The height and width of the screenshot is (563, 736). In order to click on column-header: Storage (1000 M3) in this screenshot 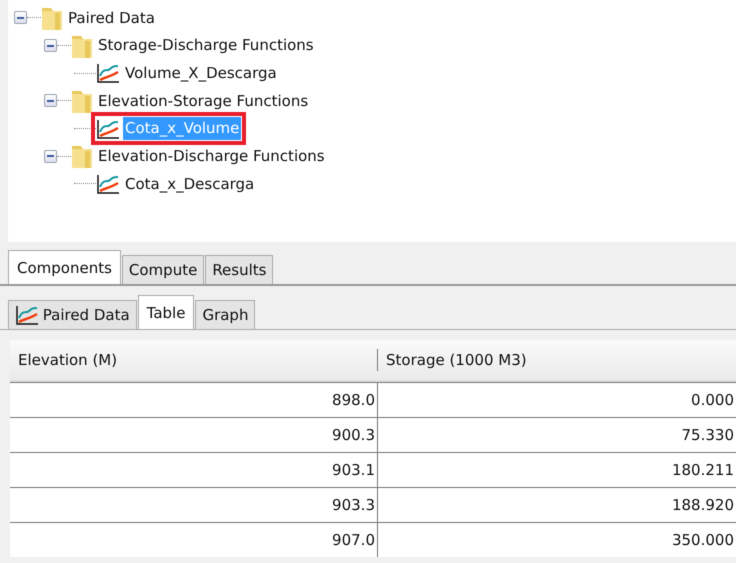, I will do `click(456, 360)`.